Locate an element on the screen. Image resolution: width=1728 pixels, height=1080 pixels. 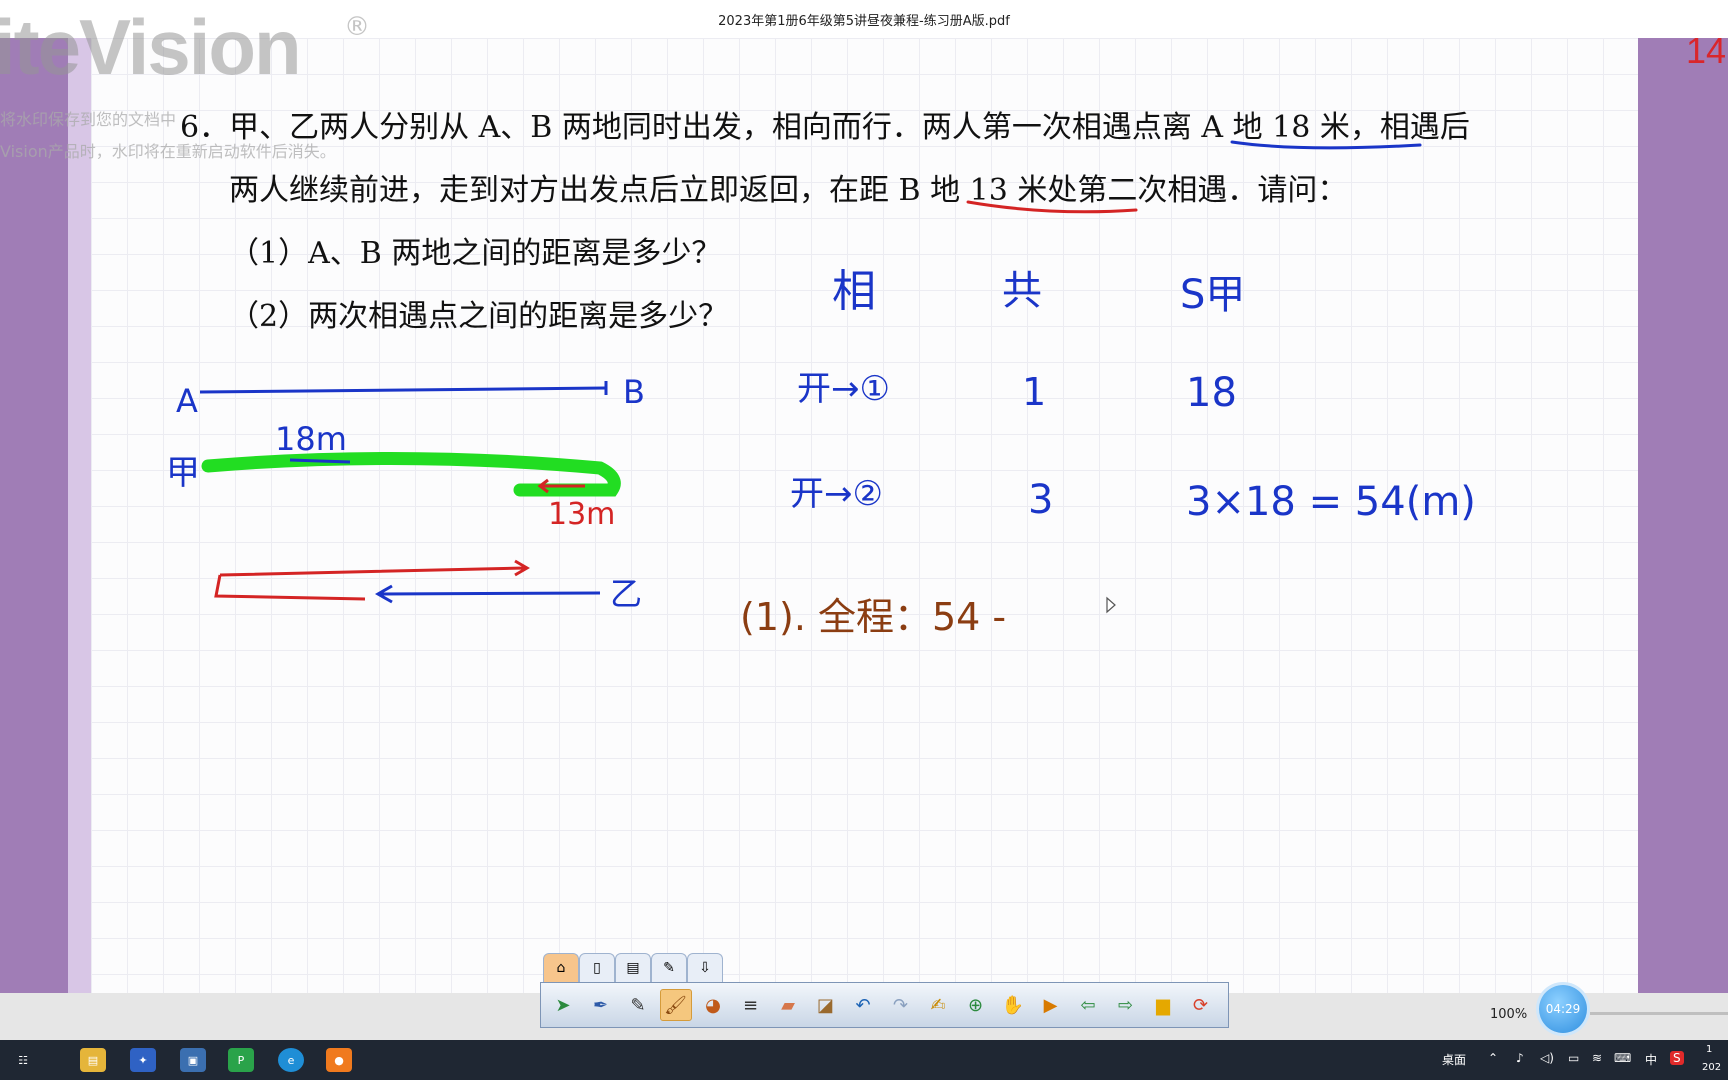
pen-select-icon: ✒ is located at coordinates (601, 1005).